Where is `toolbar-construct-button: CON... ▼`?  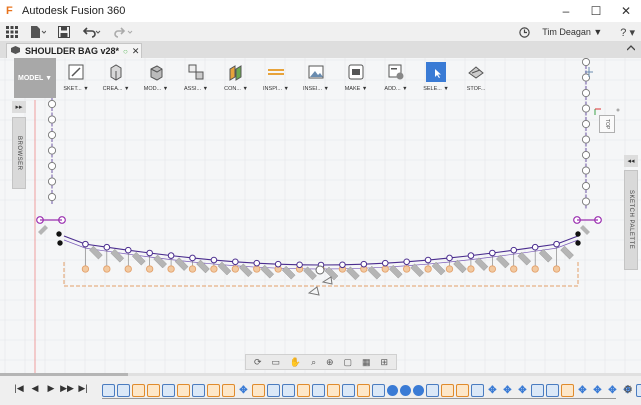 toolbar-construct-button: CON... ▼ is located at coordinates (236, 79).